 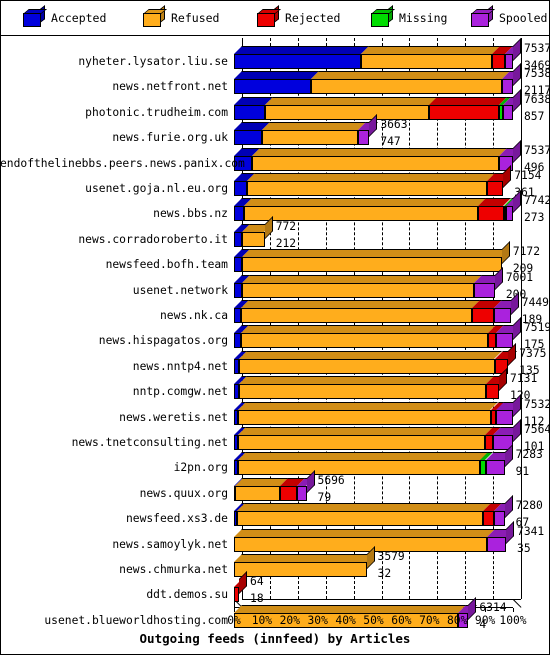 What do you see at coordinates (394, 125) in the screenshot?
I see `bar-value-total: 3663` at bounding box center [394, 125].